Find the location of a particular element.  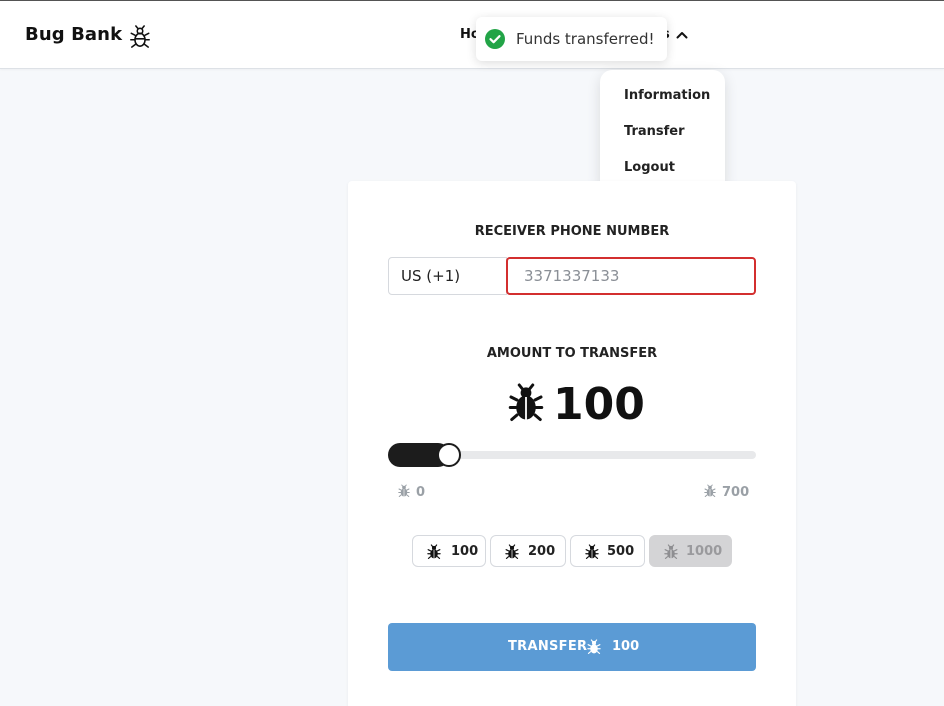

success-toast: Funds transferred! is located at coordinates (571, 39).